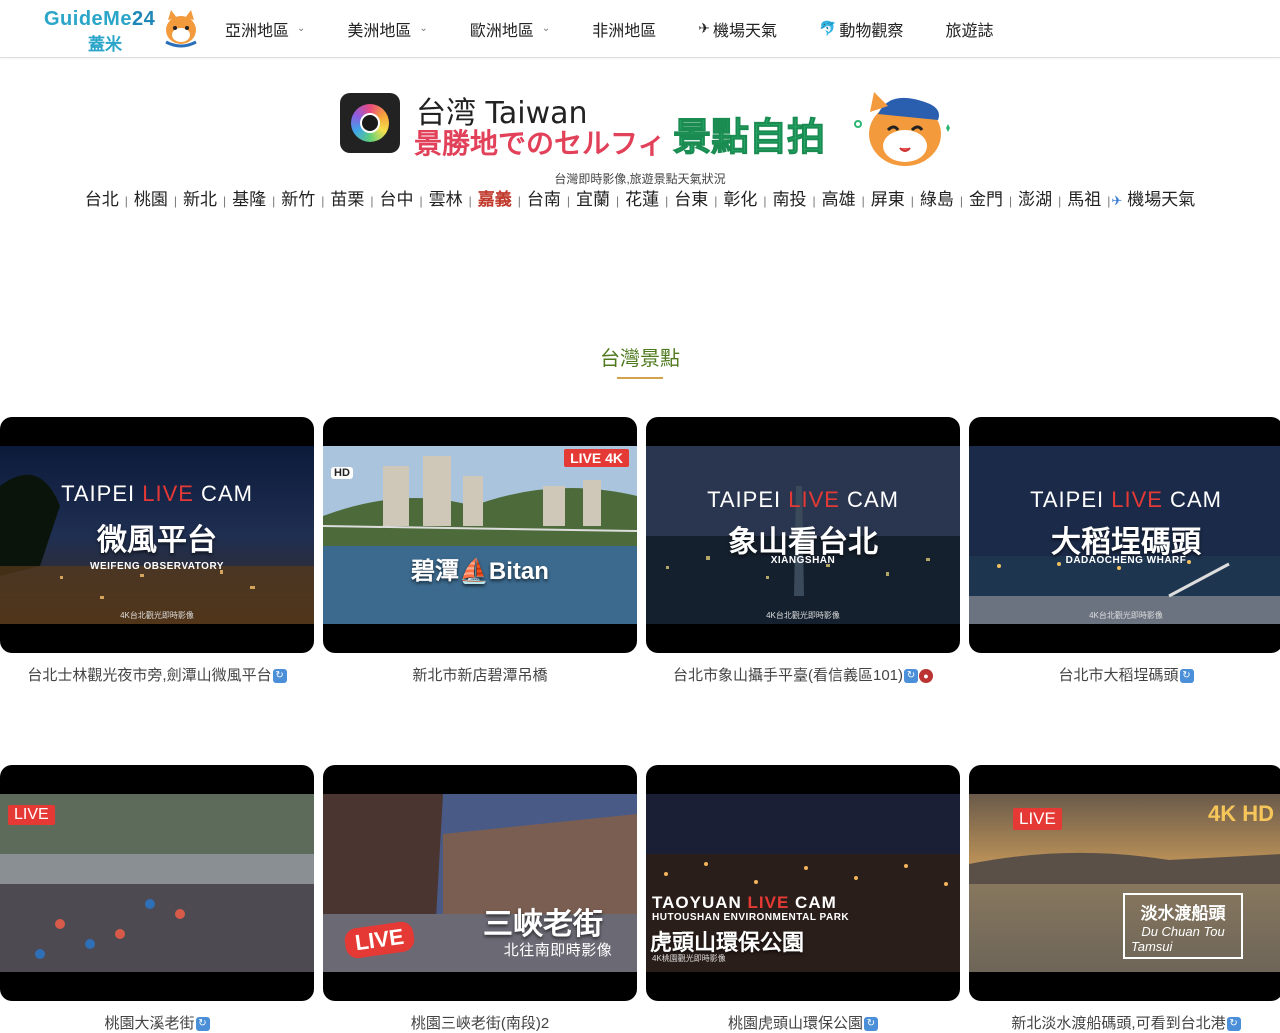 This screenshot has width=1280, height=1033. I want to click on nav-item: 非洲地區, so click(624, 29).